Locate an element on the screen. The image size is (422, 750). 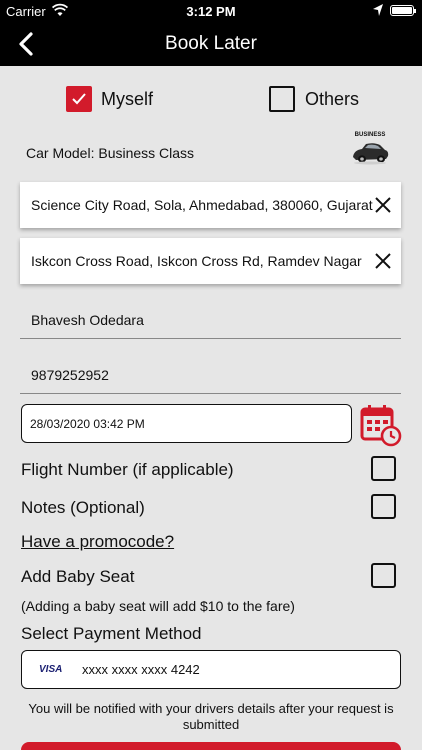
calendar-clock-icon is located at coordinates (381, 426).